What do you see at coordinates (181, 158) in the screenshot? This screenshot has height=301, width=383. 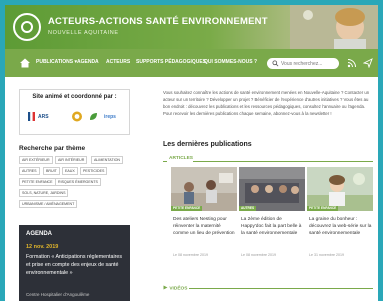 I see `articles-label: ARTICLES` at bounding box center [181, 158].